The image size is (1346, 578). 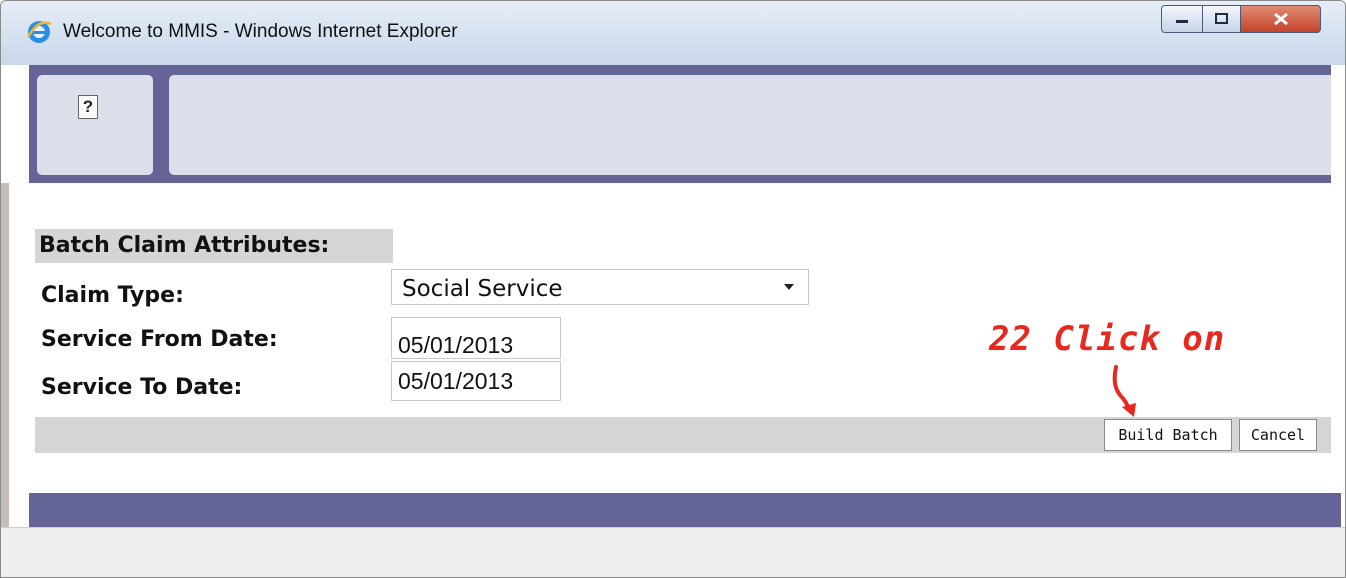 I want to click on step-annotation: 22 Click on, so click(x=1107, y=339).